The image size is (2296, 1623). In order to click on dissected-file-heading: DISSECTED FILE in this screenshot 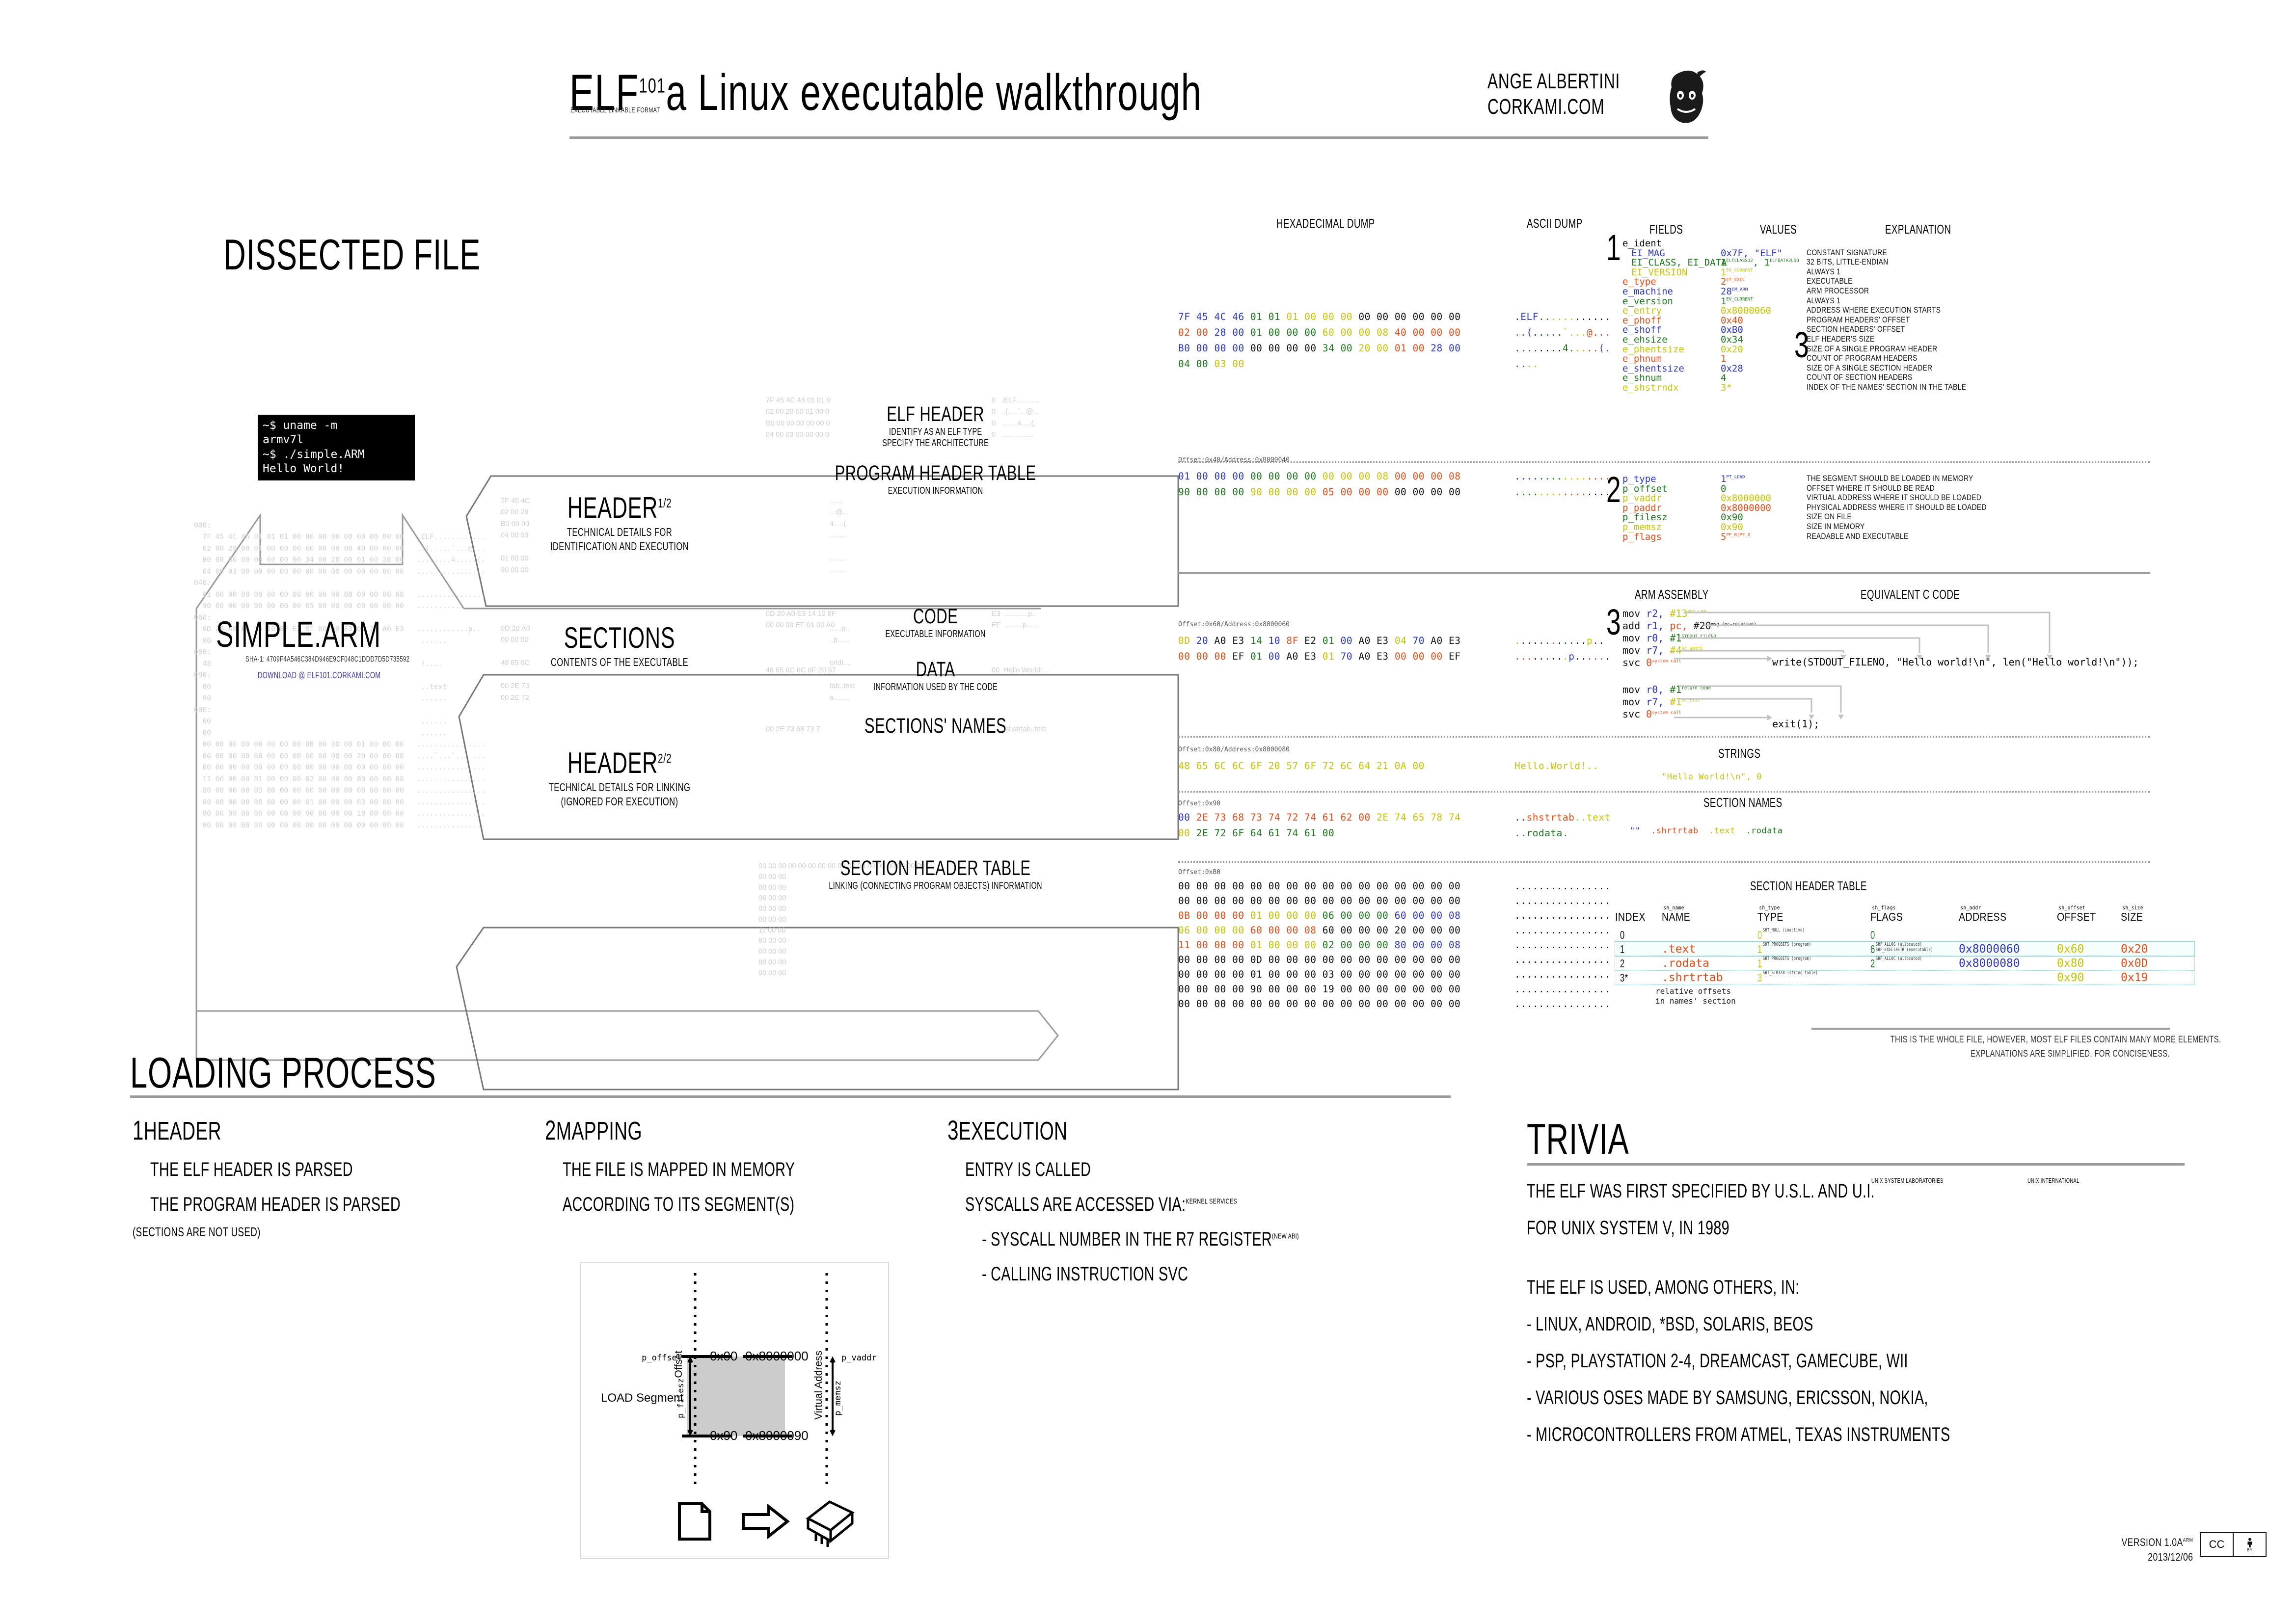, I will do `click(352, 254)`.